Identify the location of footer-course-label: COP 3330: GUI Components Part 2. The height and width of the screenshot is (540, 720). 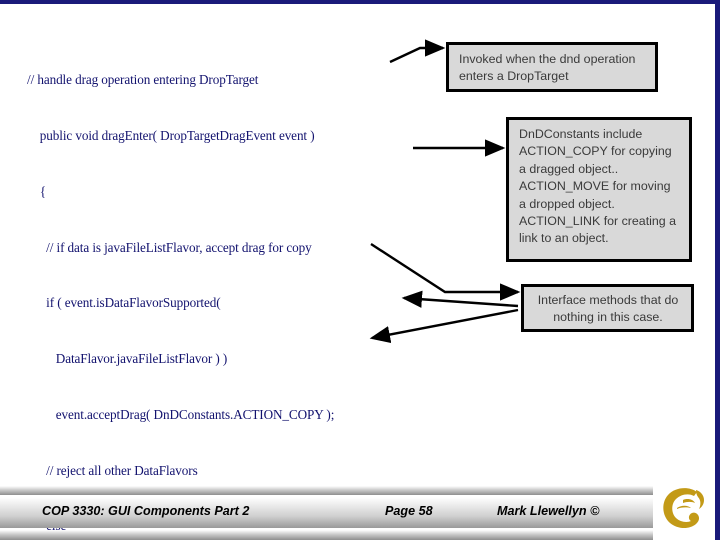
(146, 511).